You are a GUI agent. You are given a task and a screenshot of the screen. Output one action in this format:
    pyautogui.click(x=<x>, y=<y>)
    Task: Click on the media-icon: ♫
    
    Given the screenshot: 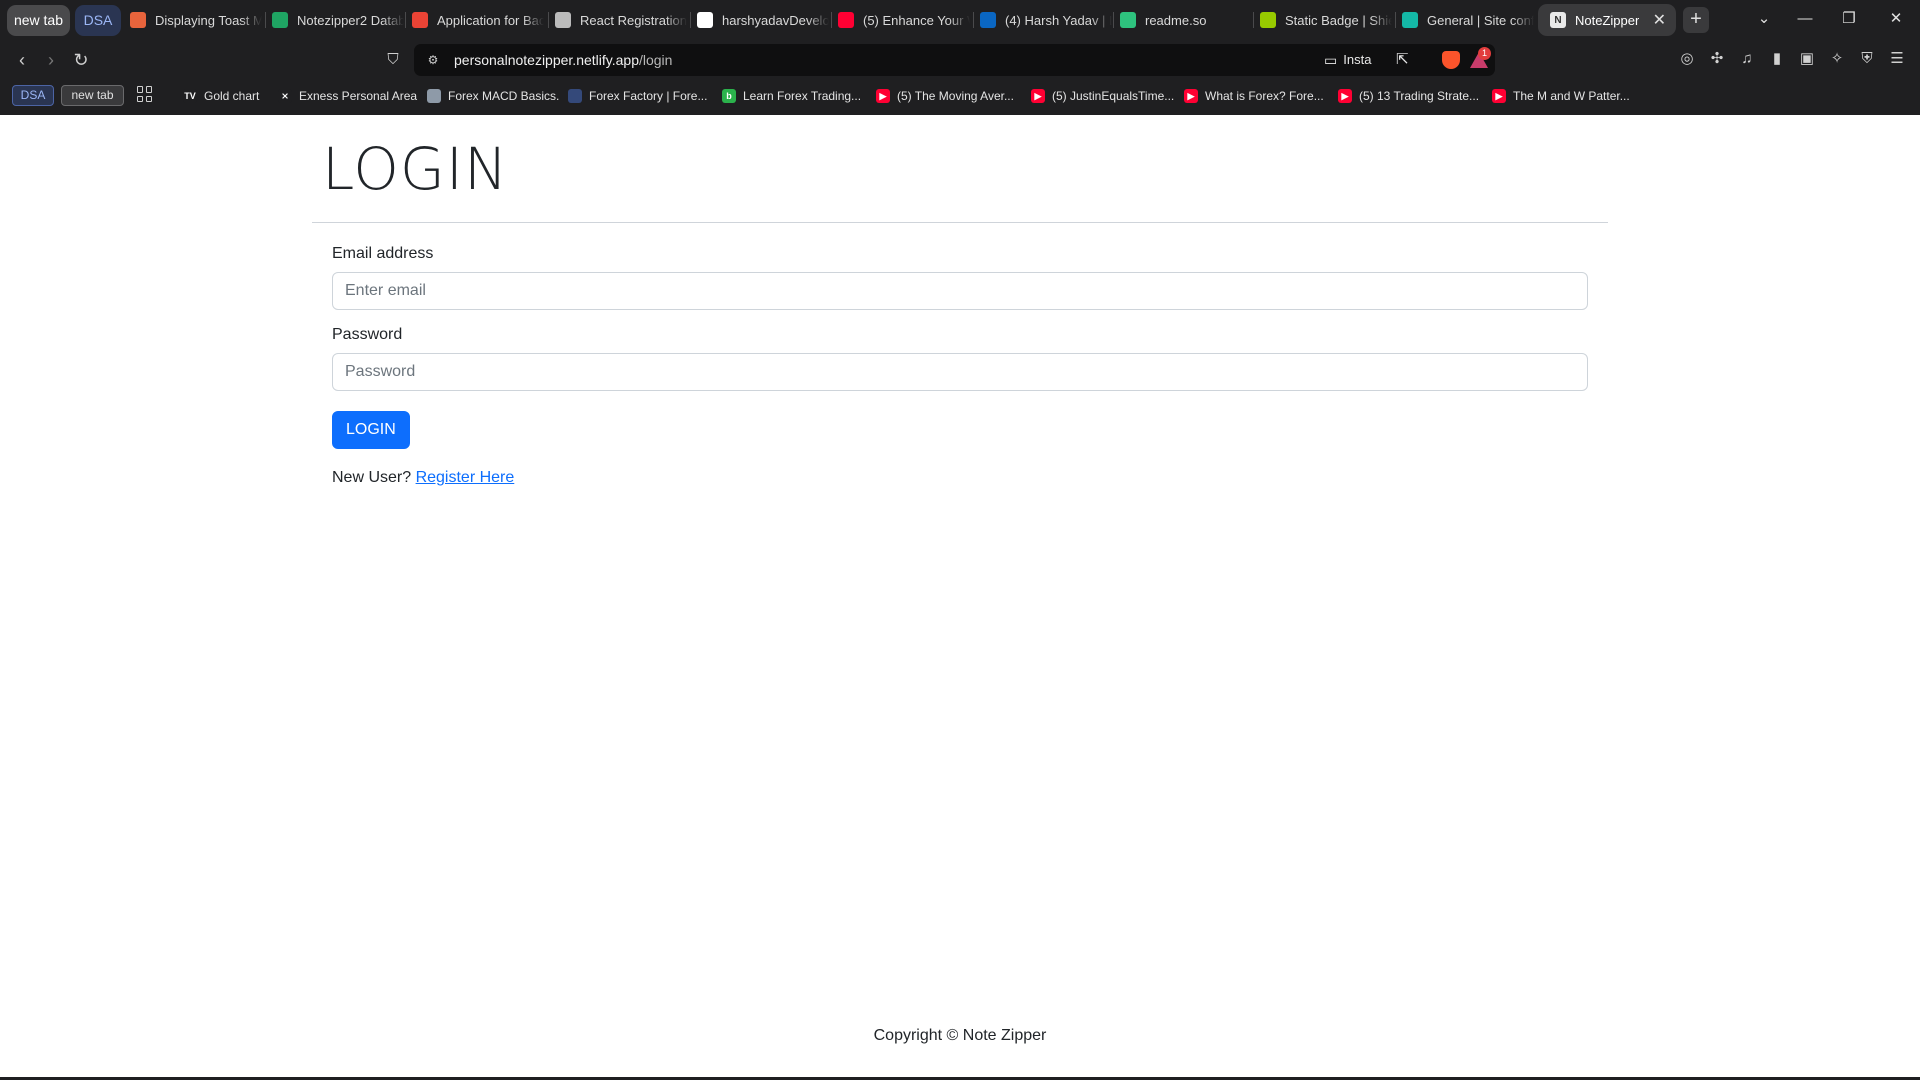 What is the action you would take?
    pyautogui.click(x=1747, y=59)
    